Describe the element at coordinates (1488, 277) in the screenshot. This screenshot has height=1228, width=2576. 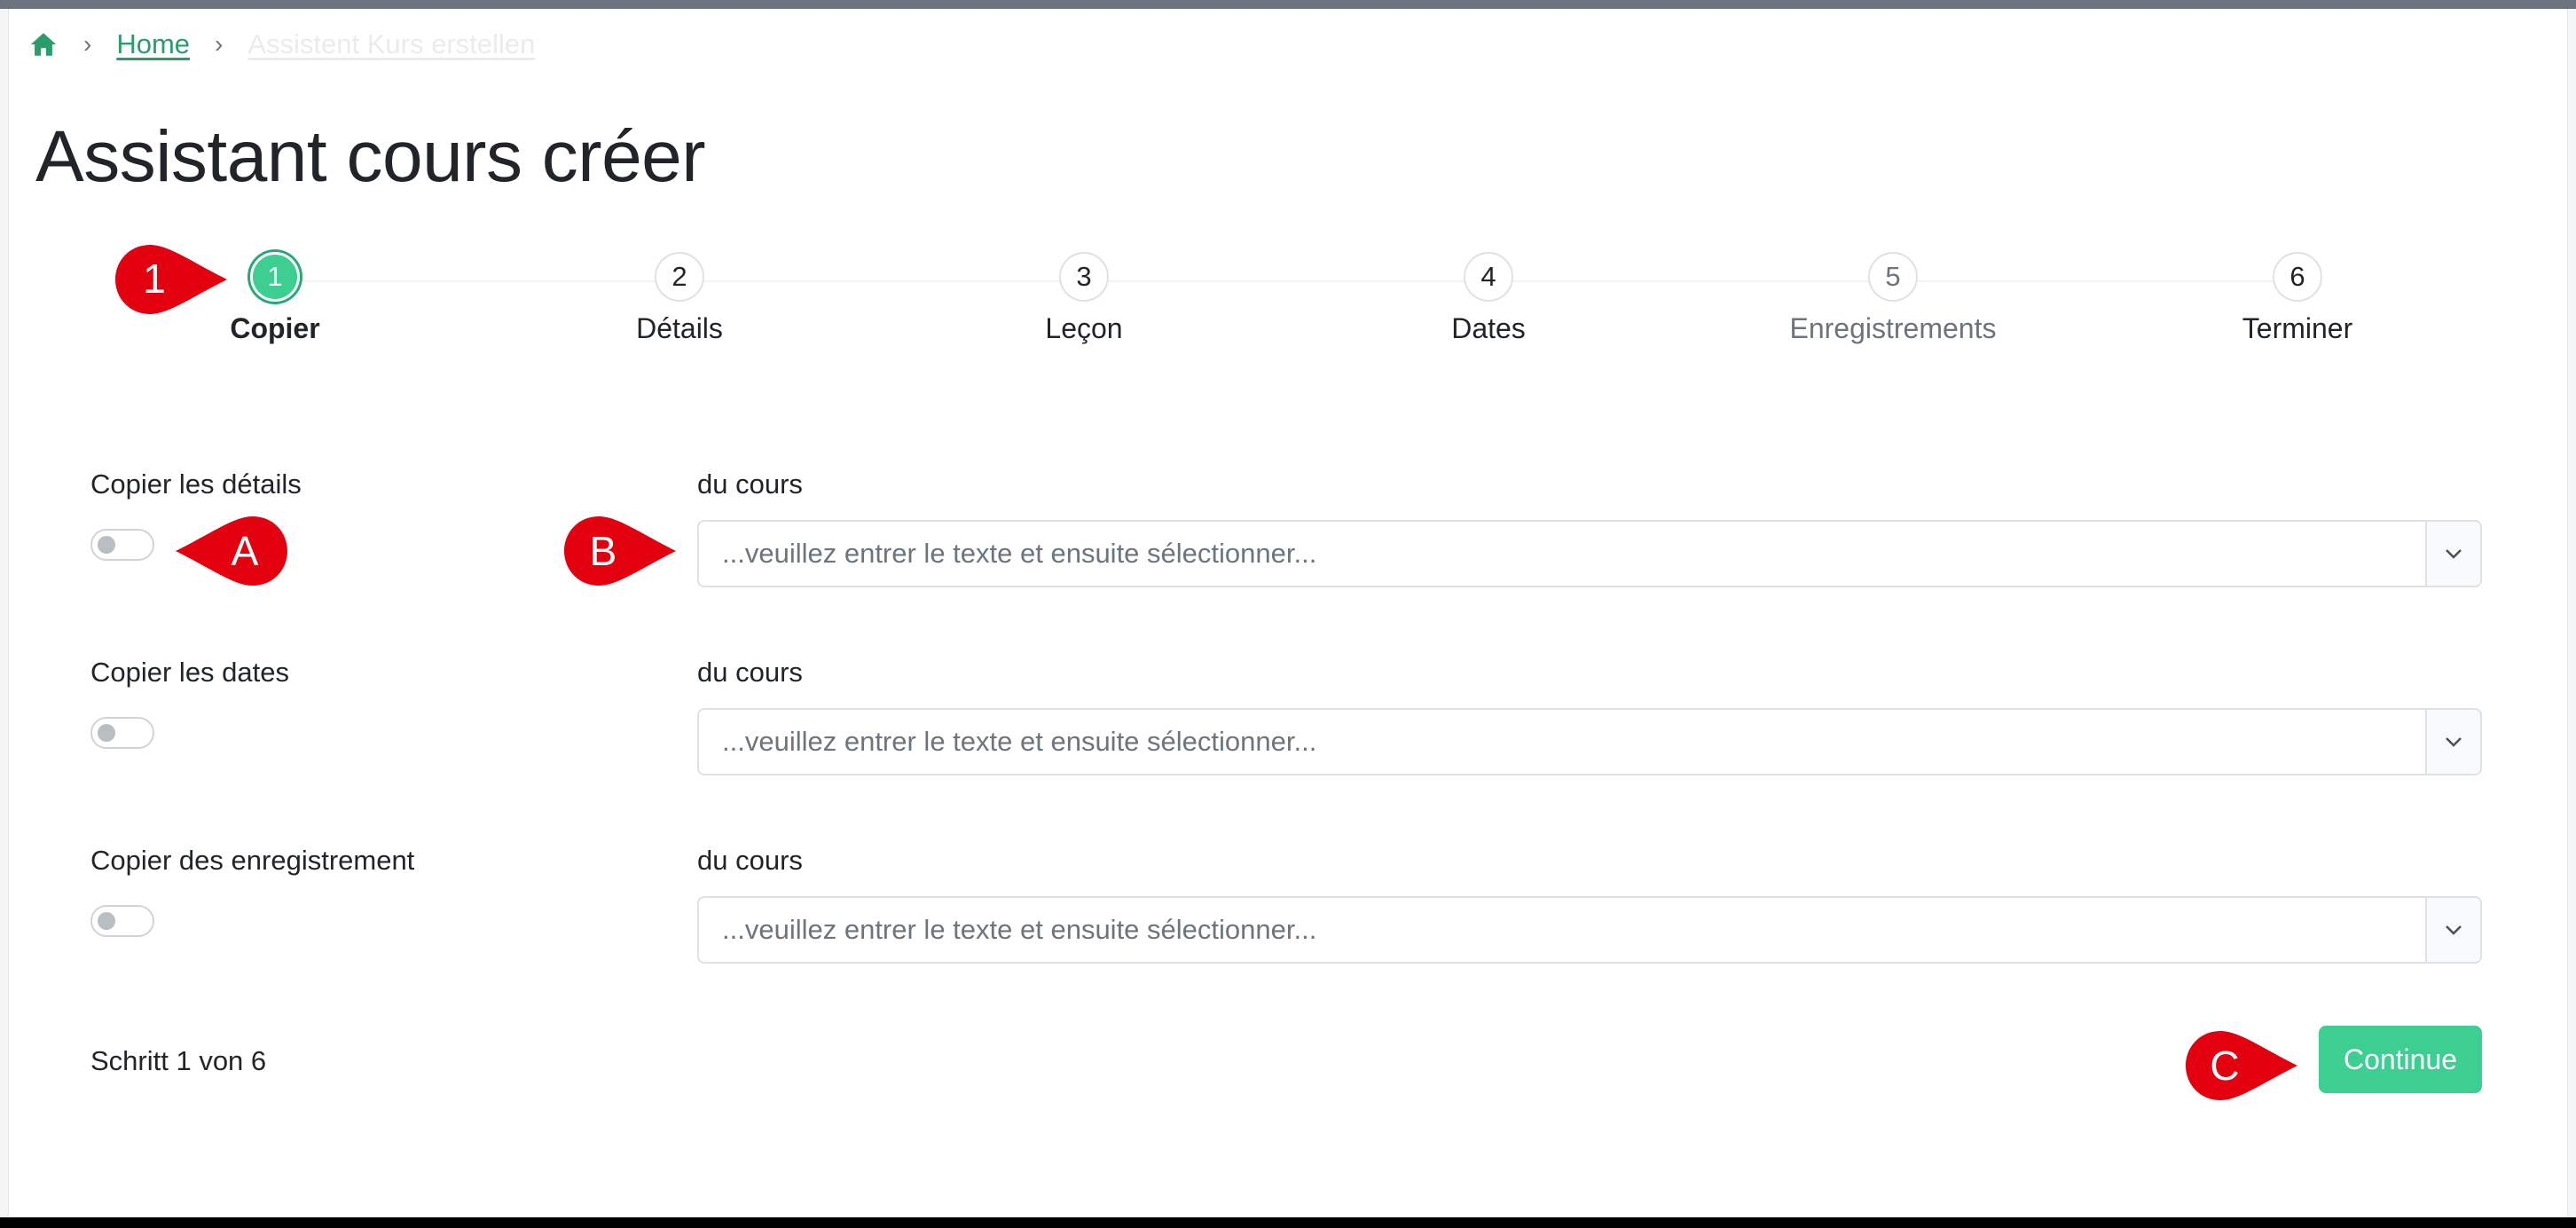
I see `step-number: 4` at that location.